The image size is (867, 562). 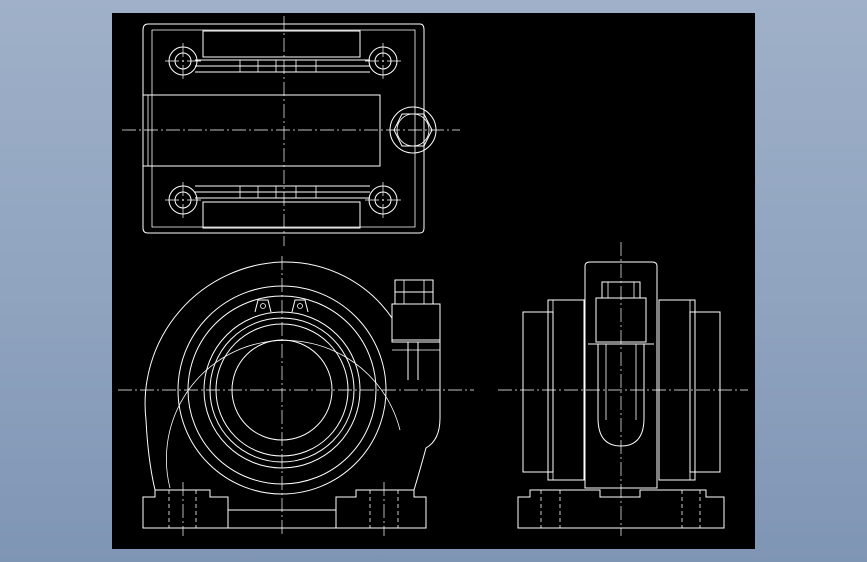 I want to click on front-snap-ring-tab-left, so click(x=263, y=306).